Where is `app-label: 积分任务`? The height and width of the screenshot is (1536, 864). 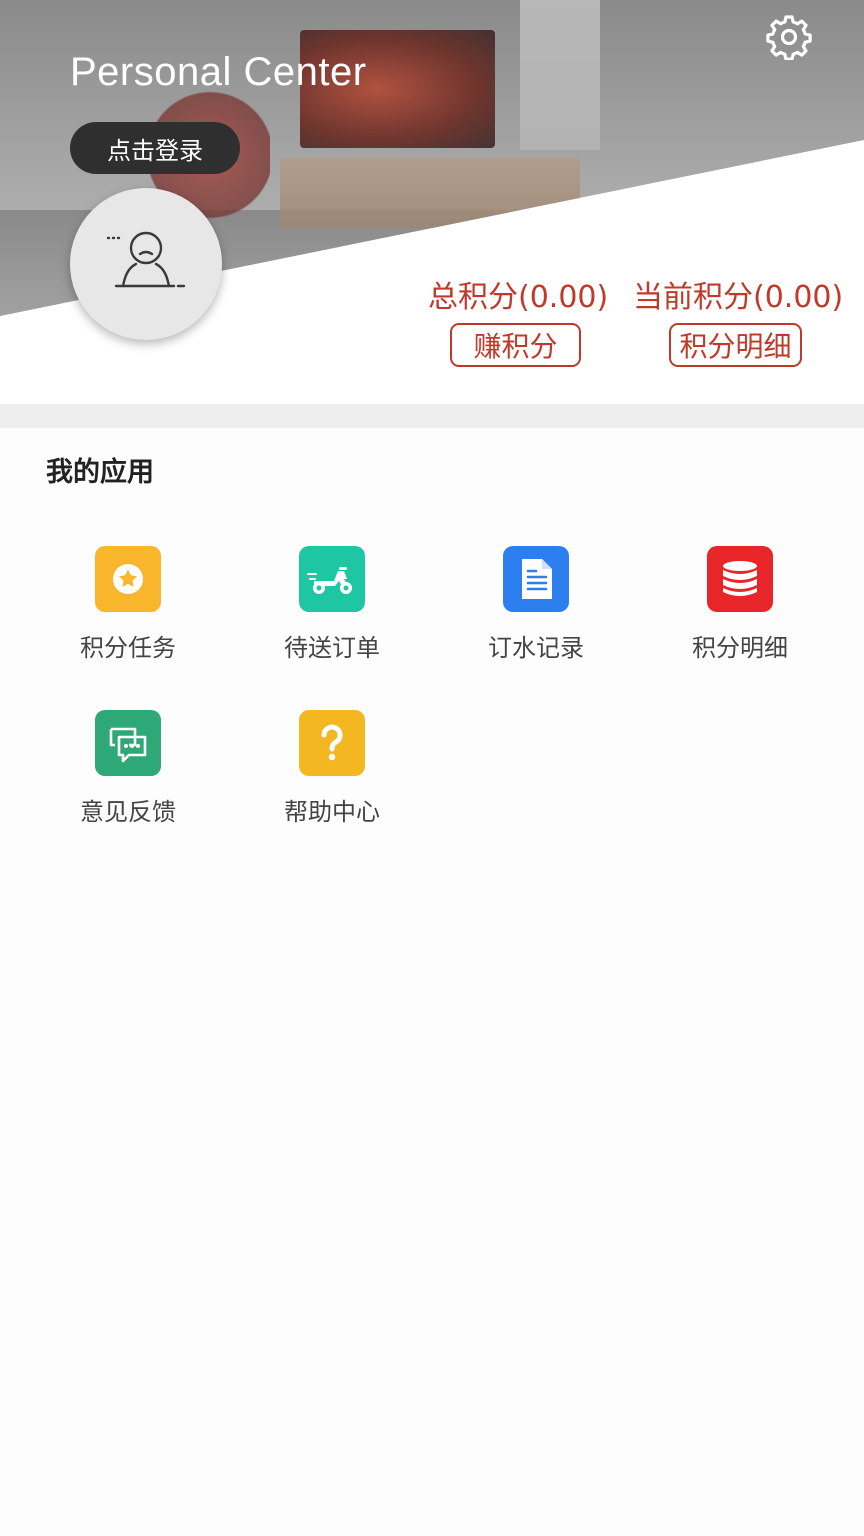
app-label: 积分任务 is located at coordinates (128, 648).